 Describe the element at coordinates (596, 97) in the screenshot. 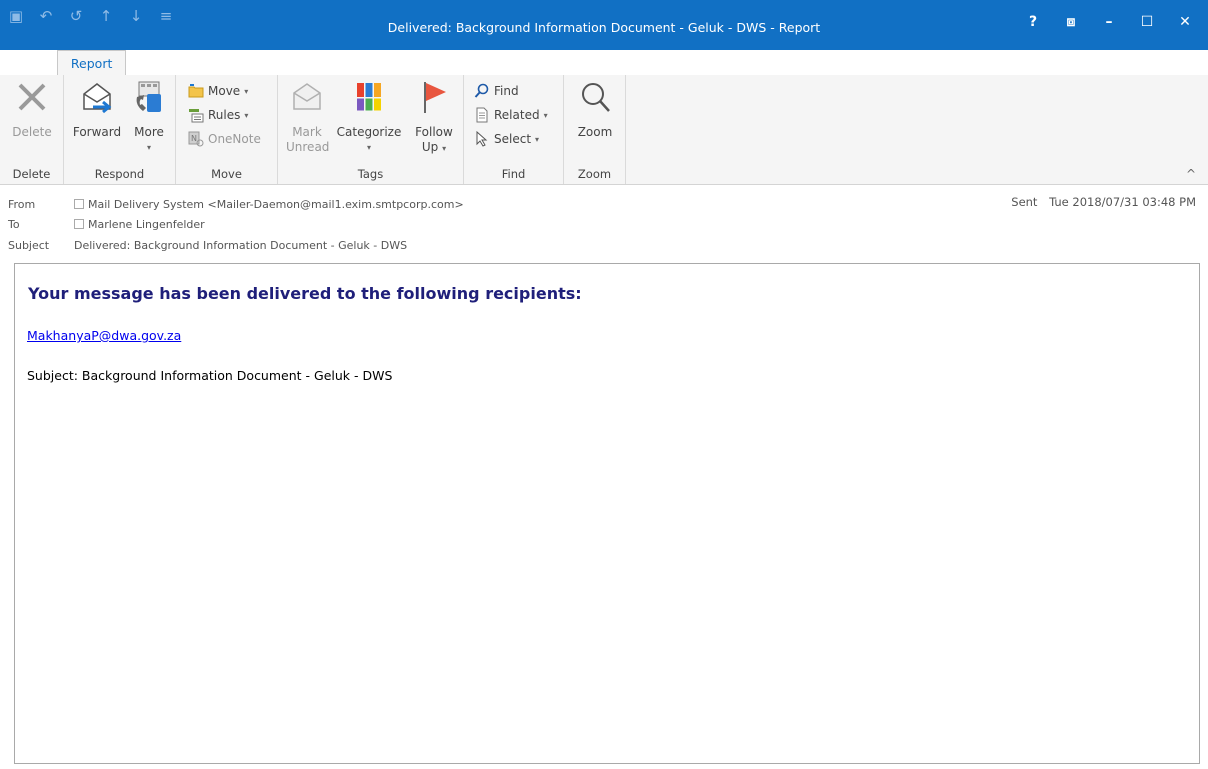

I see `magnifier-icon` at that location.